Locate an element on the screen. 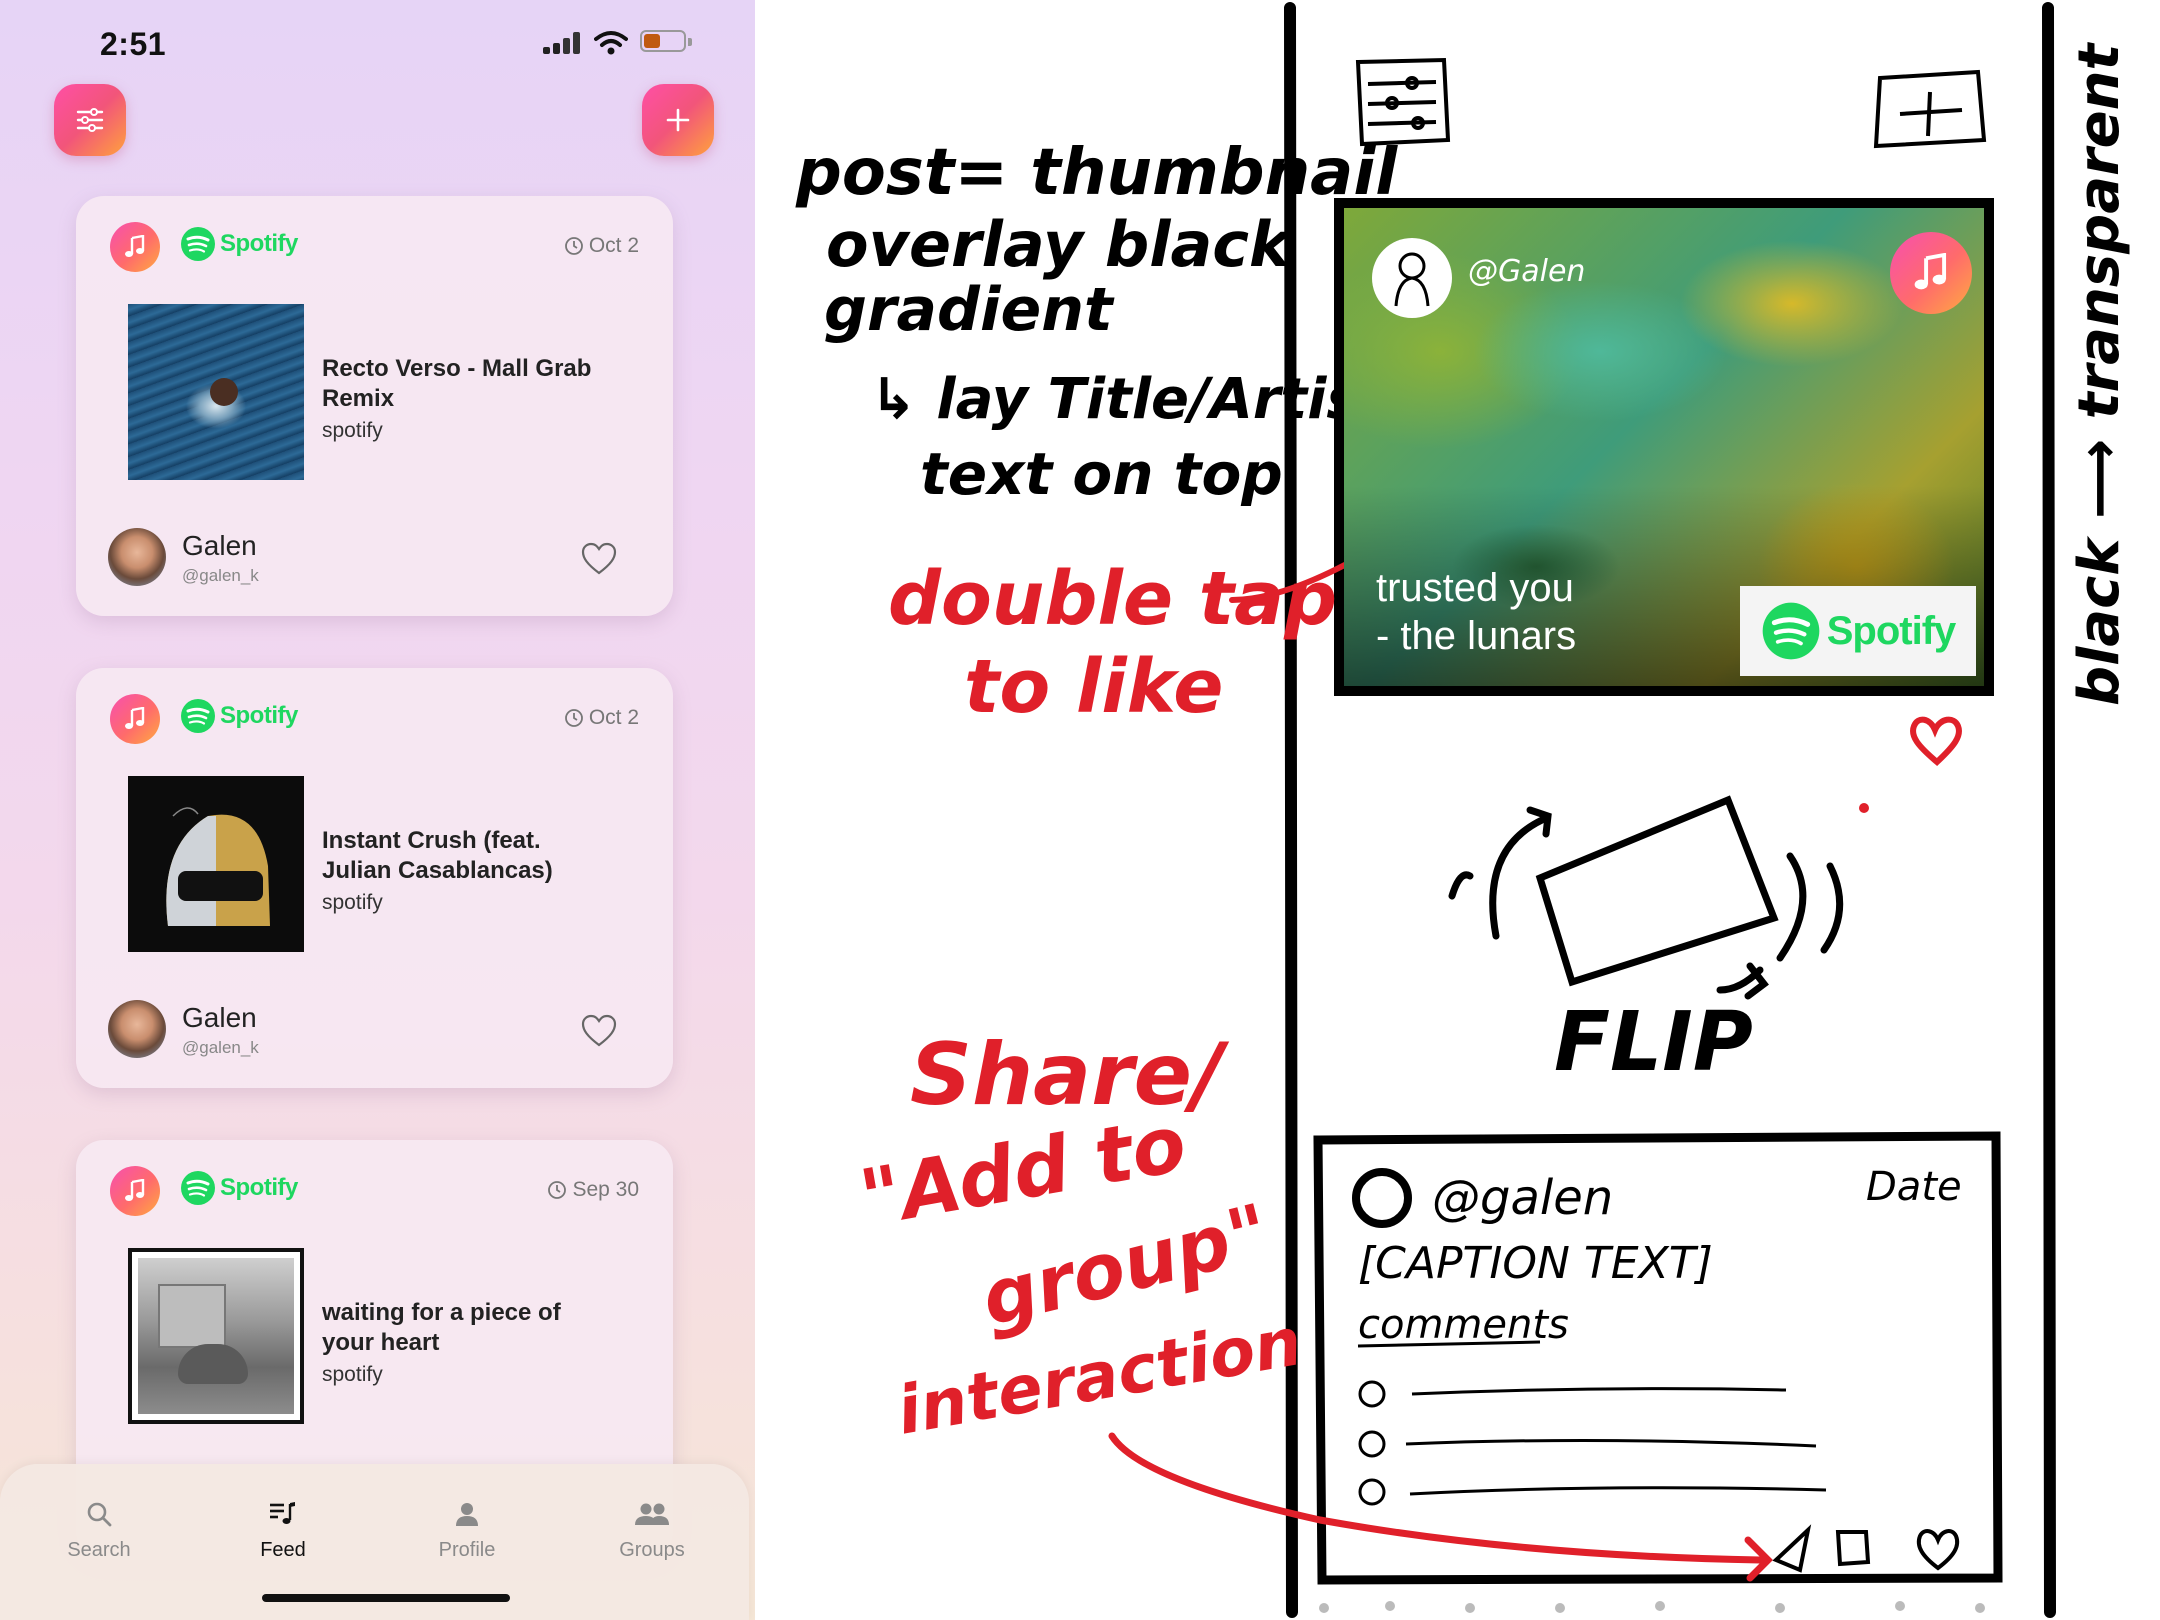 The image size is (2160, 1620). note-overlay: overlay black is located at coordinates (1060, 244).